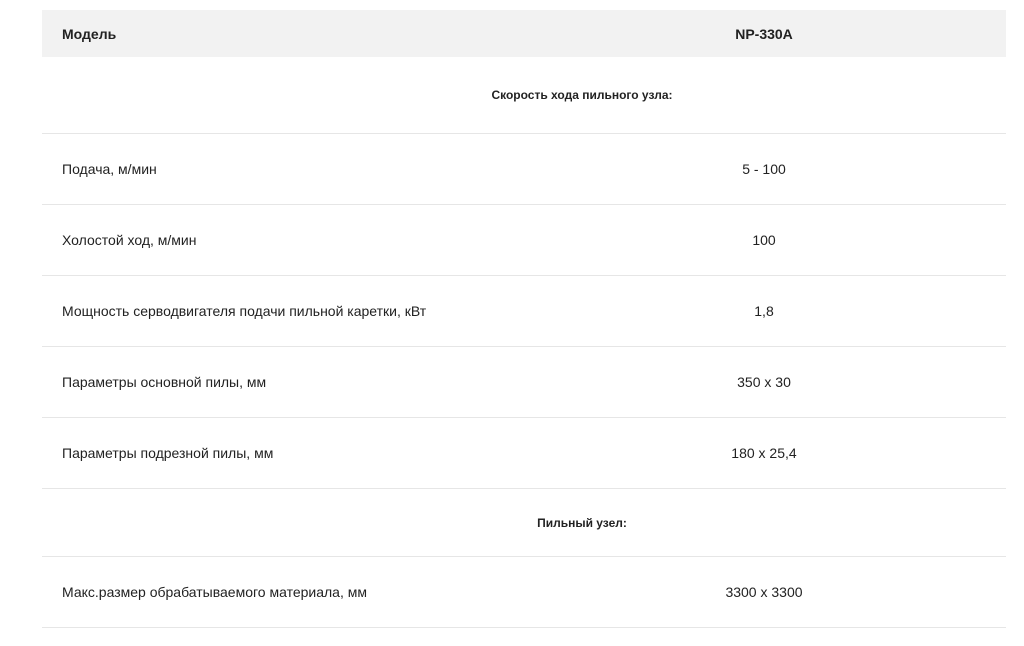  Describe the element at coordinates (582, 522) in the screenshot. I see `section-title: Пильный узел:` at that location.